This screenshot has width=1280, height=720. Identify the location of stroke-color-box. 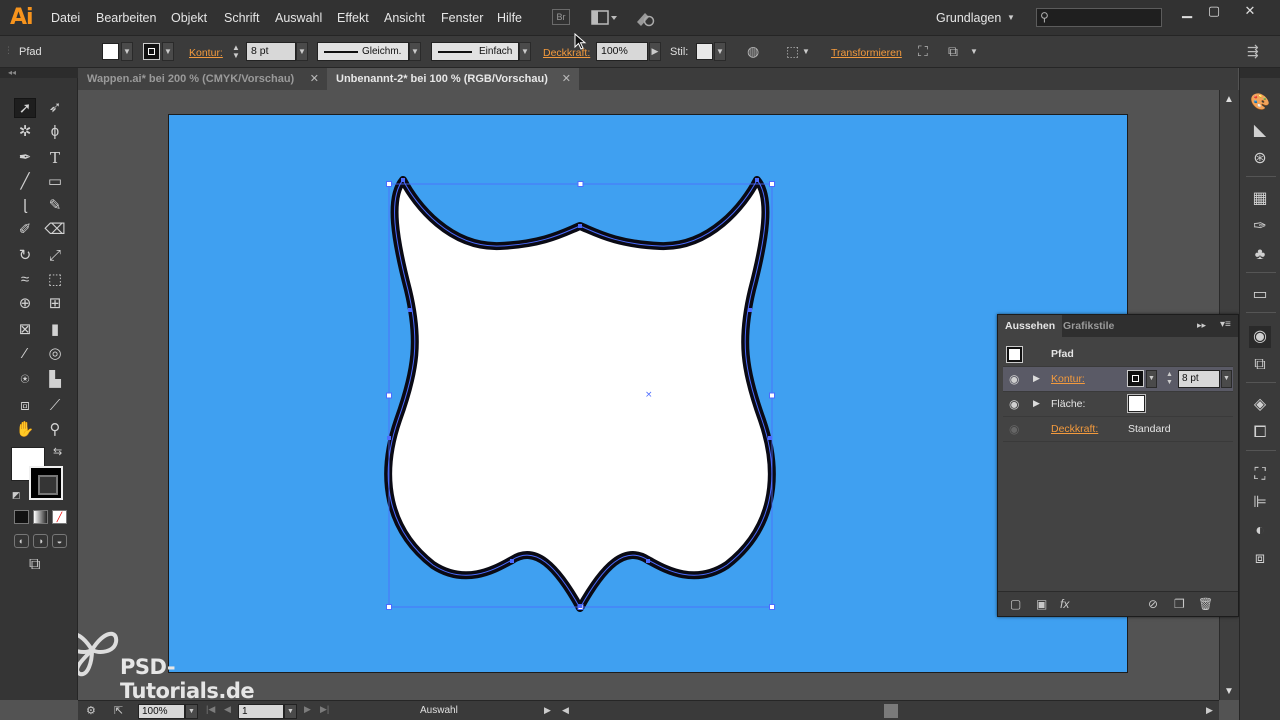
(46, 483).